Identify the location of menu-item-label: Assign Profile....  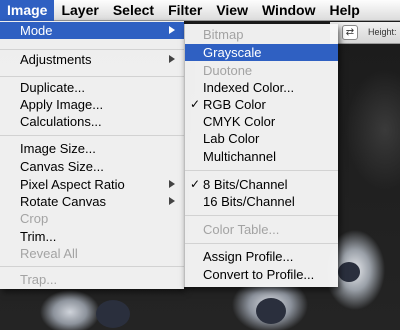
(248, 256).